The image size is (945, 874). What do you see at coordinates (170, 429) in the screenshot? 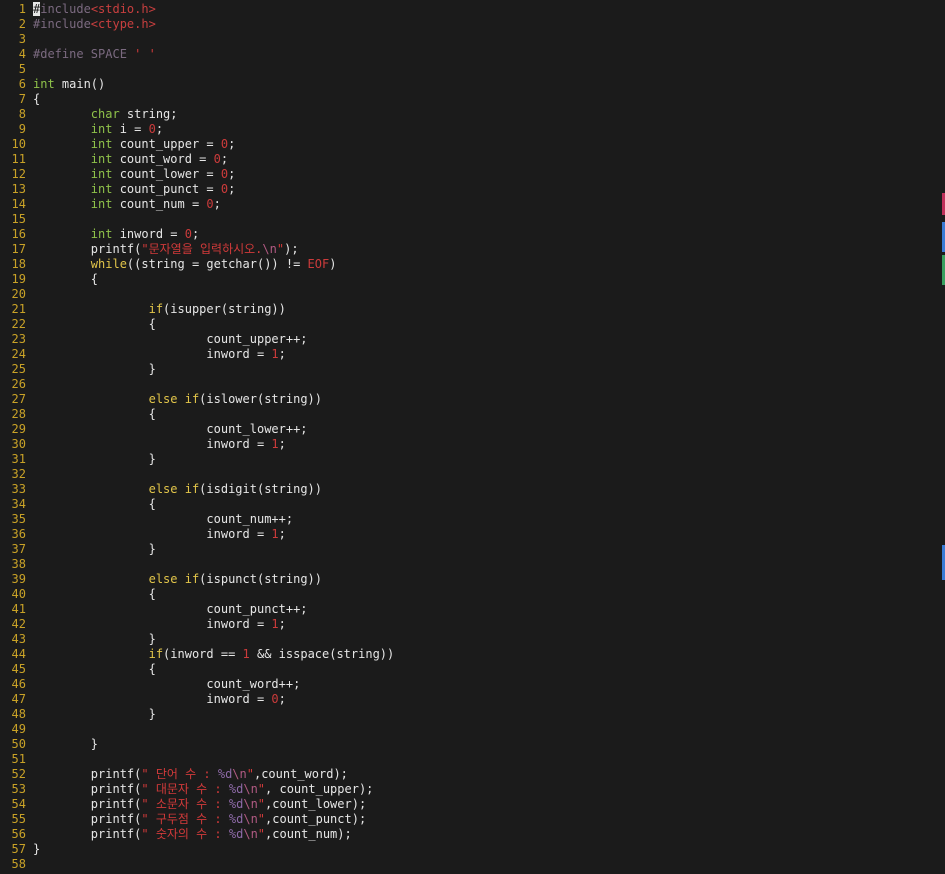
I see `line-code: count_lower++;` at bounding box center [170, 429].